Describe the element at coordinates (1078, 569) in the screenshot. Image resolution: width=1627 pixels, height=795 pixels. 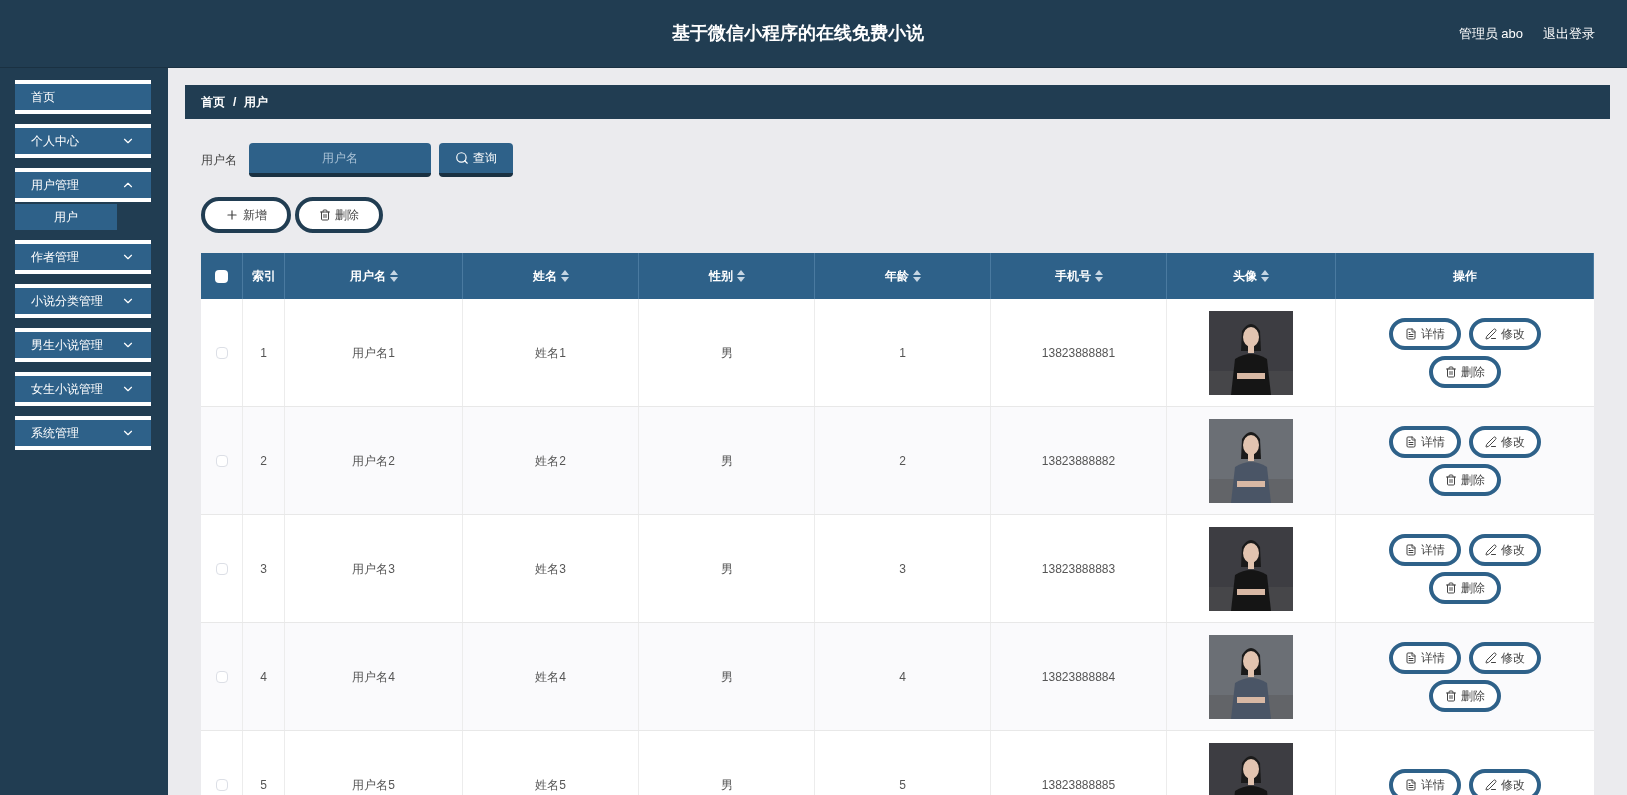
I see `table-cell-text: 13823888883` at that location.